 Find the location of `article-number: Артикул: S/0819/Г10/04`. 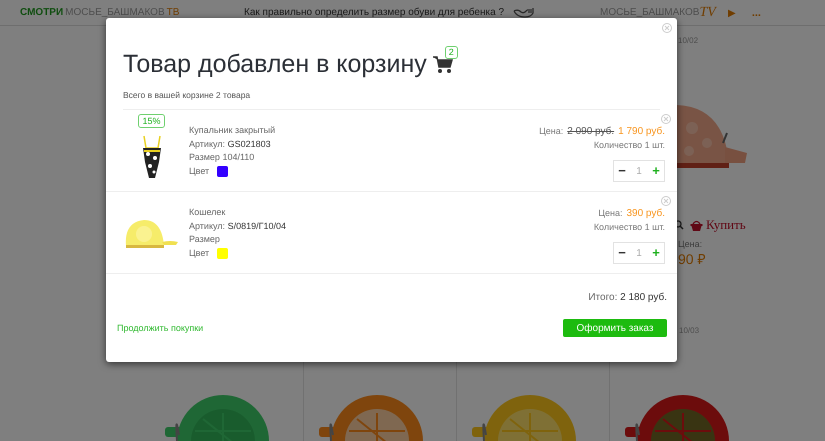

article-number: Артикул: S/0819/Г10/04 is located at coordinates (238, 225).